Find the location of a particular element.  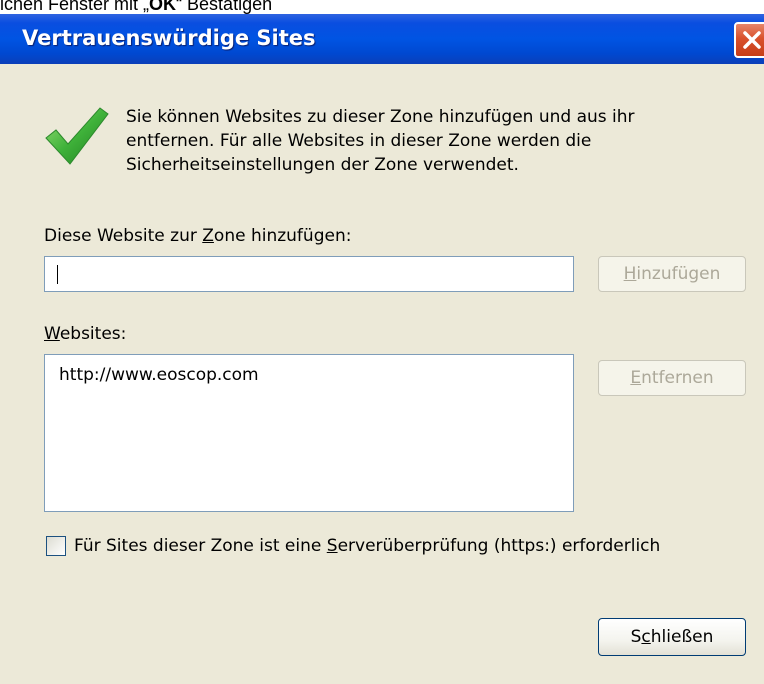

websites-label-rest: ebsites: is located at coordinates (93, 334).